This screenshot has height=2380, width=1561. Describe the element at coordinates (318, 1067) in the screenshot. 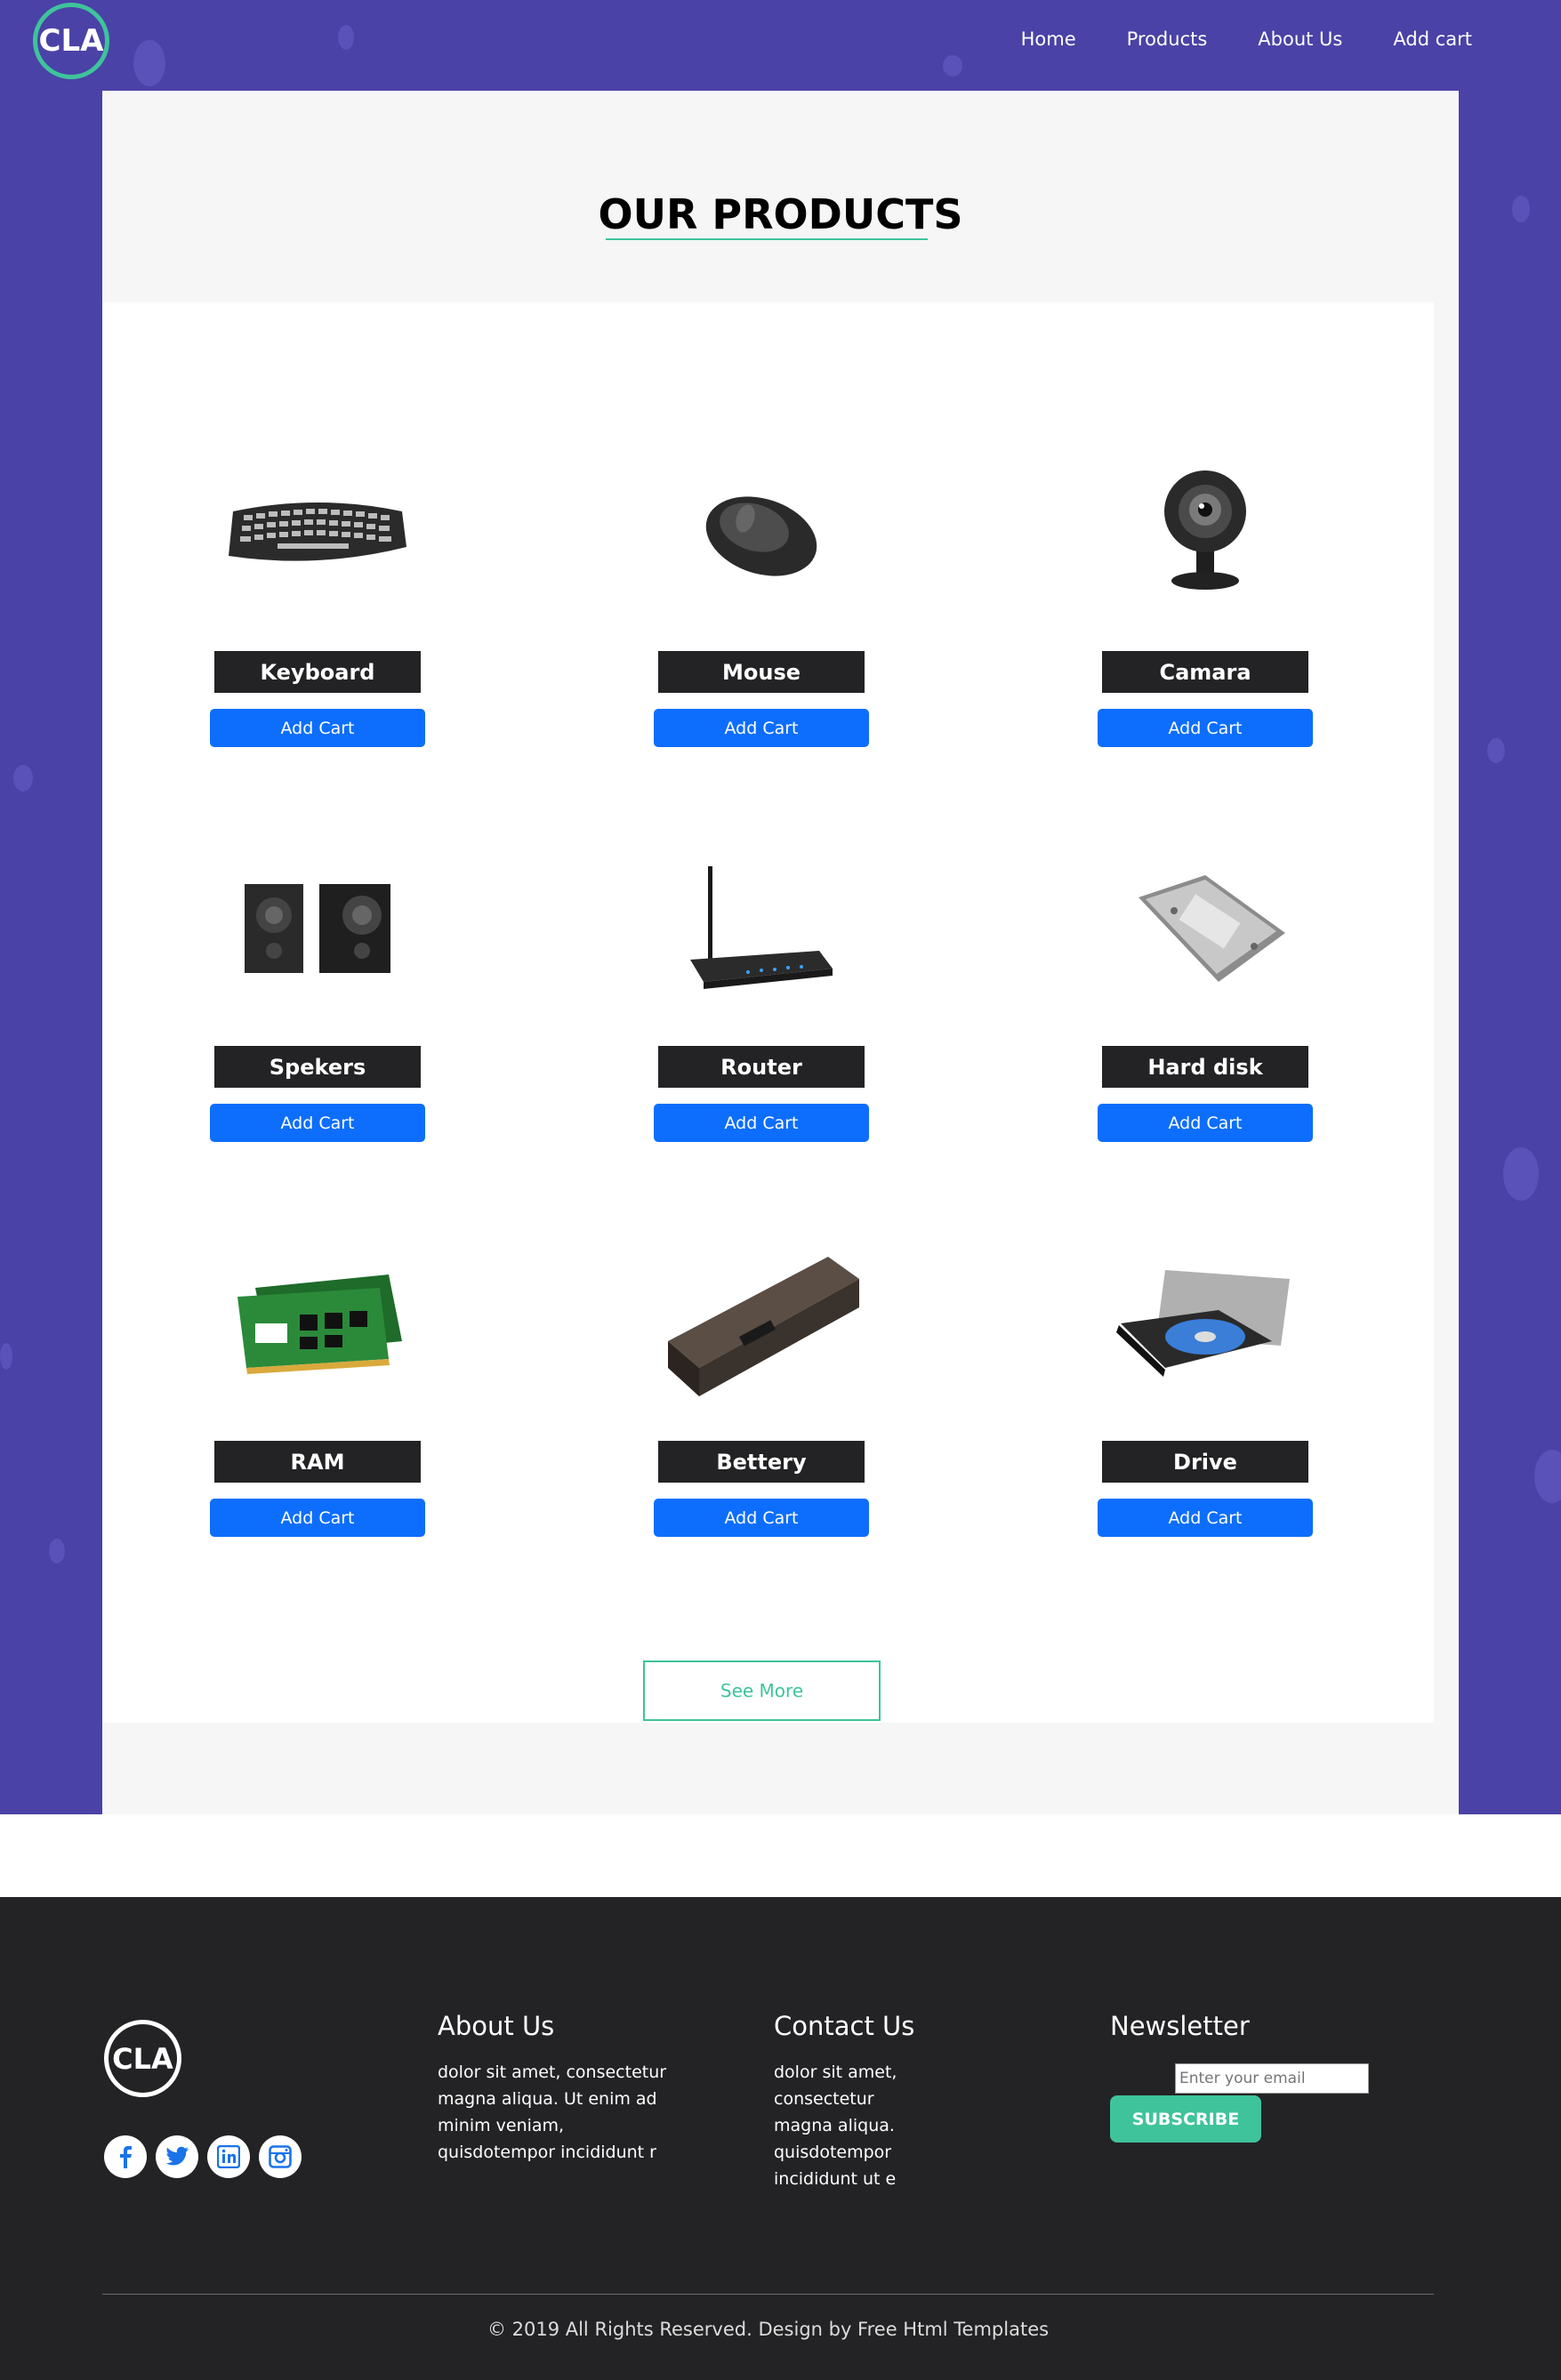

I see `product-name: Spekers` at that location.